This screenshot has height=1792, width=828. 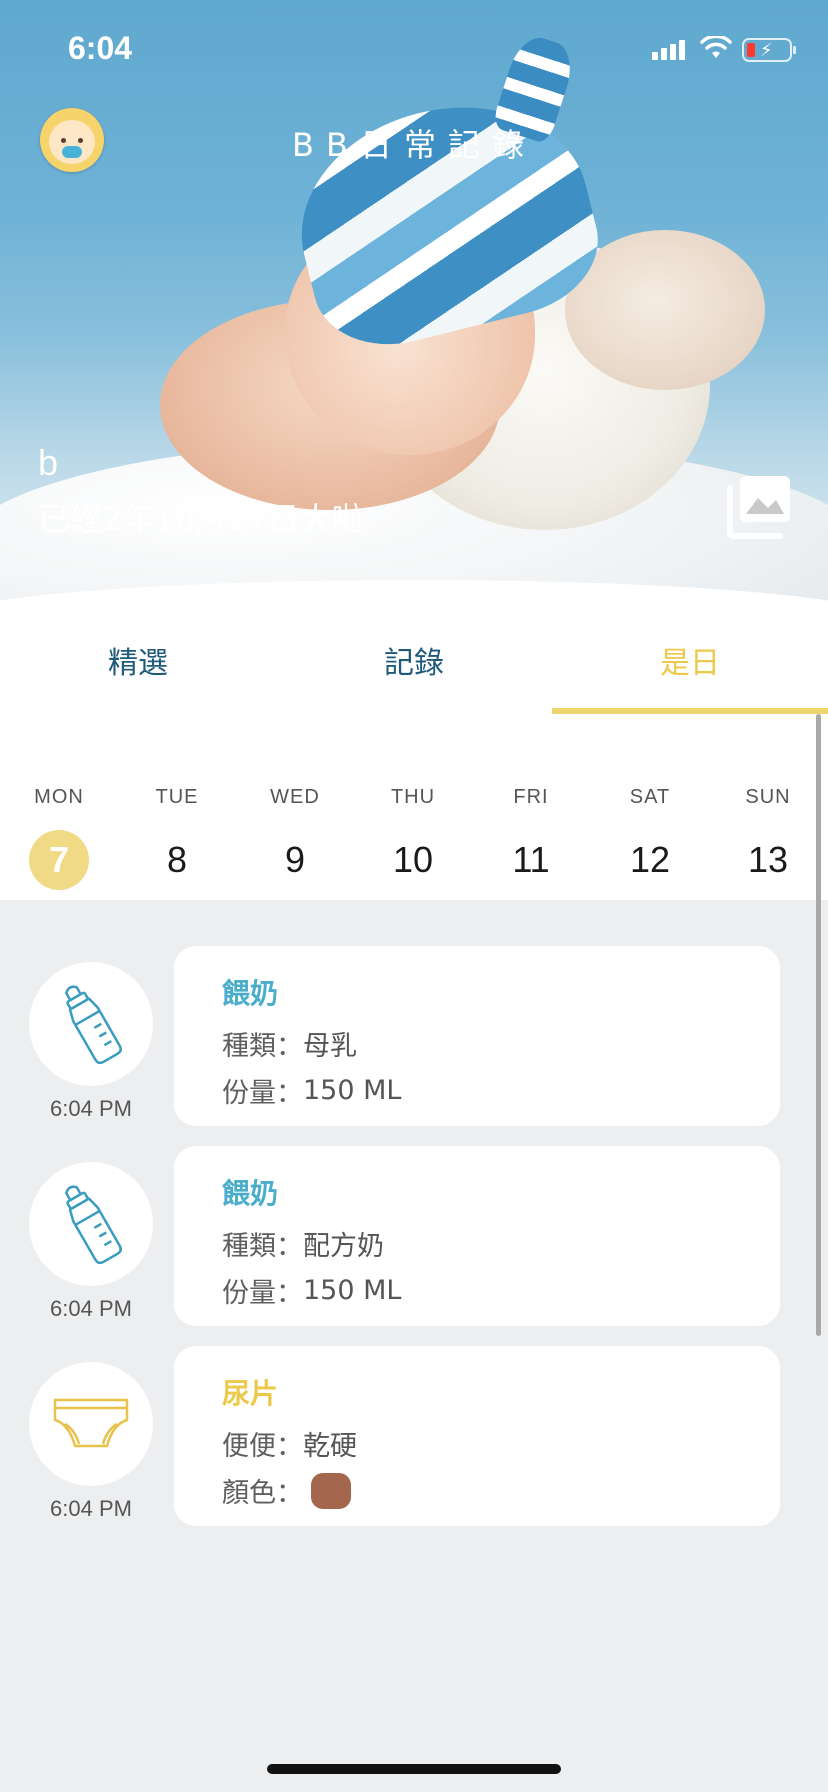 I want to click on record-item: 6:04 PM 尿片 便便： 乾硬 顏色：, so click(x=414, y=1436).